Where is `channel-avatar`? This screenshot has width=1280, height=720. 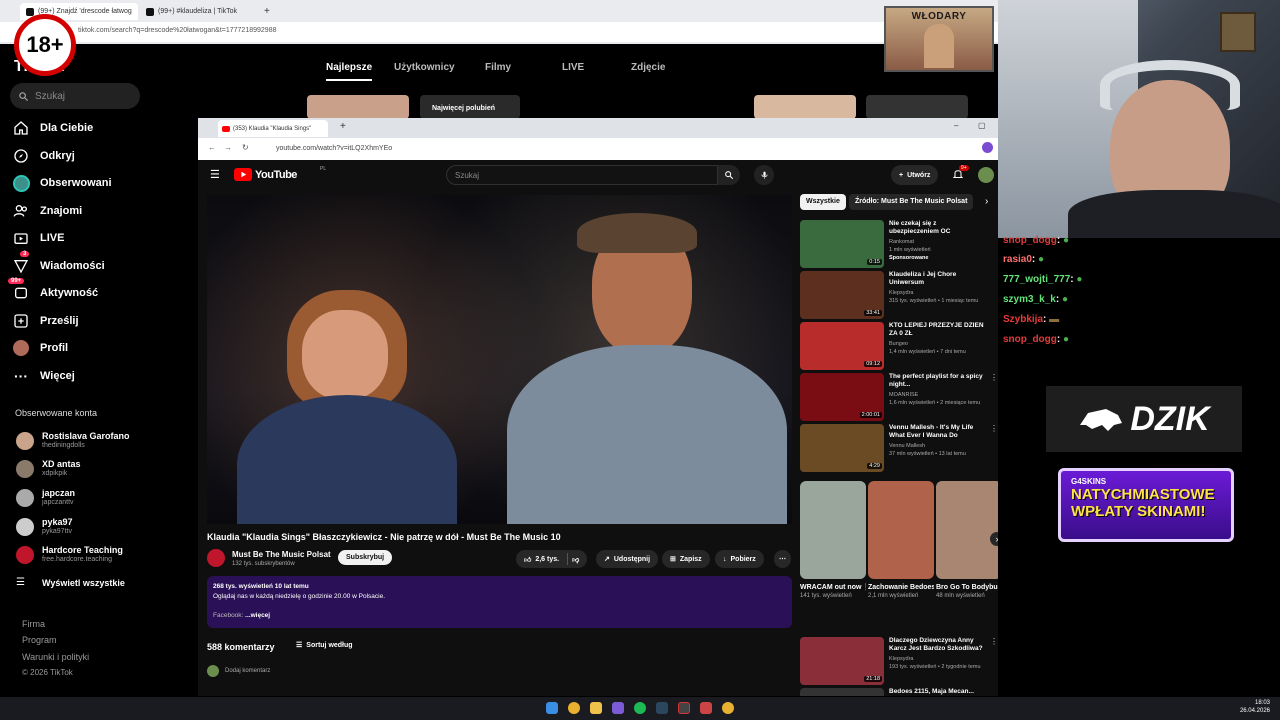
channel-avatar is located at coordinates (216, 558).